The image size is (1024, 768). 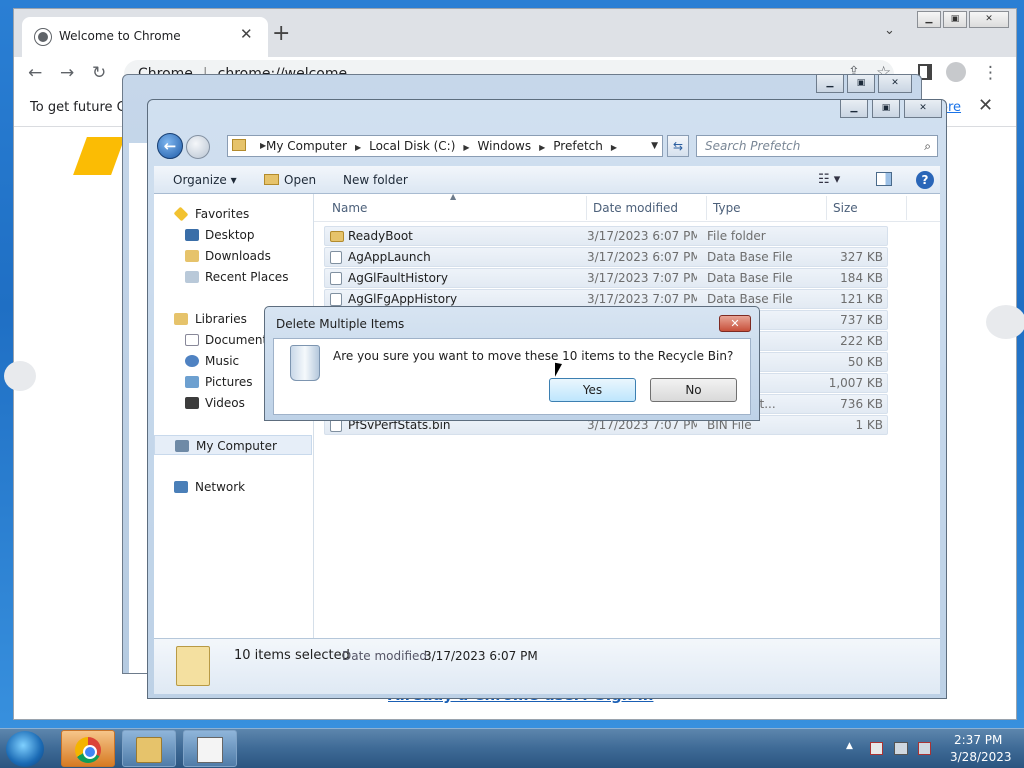 What do you see at coordinates (229, 382) in the screenshot?
I see `nav-pictures-label: Pictures` at bounding box center [229, 382].